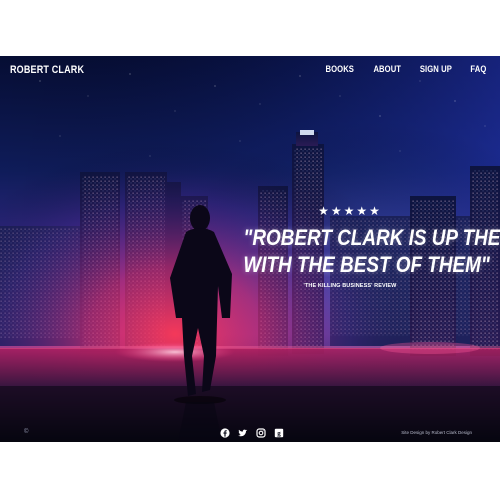  I want to click on site-brand: ROBERT CLARK, so click(47, 70).